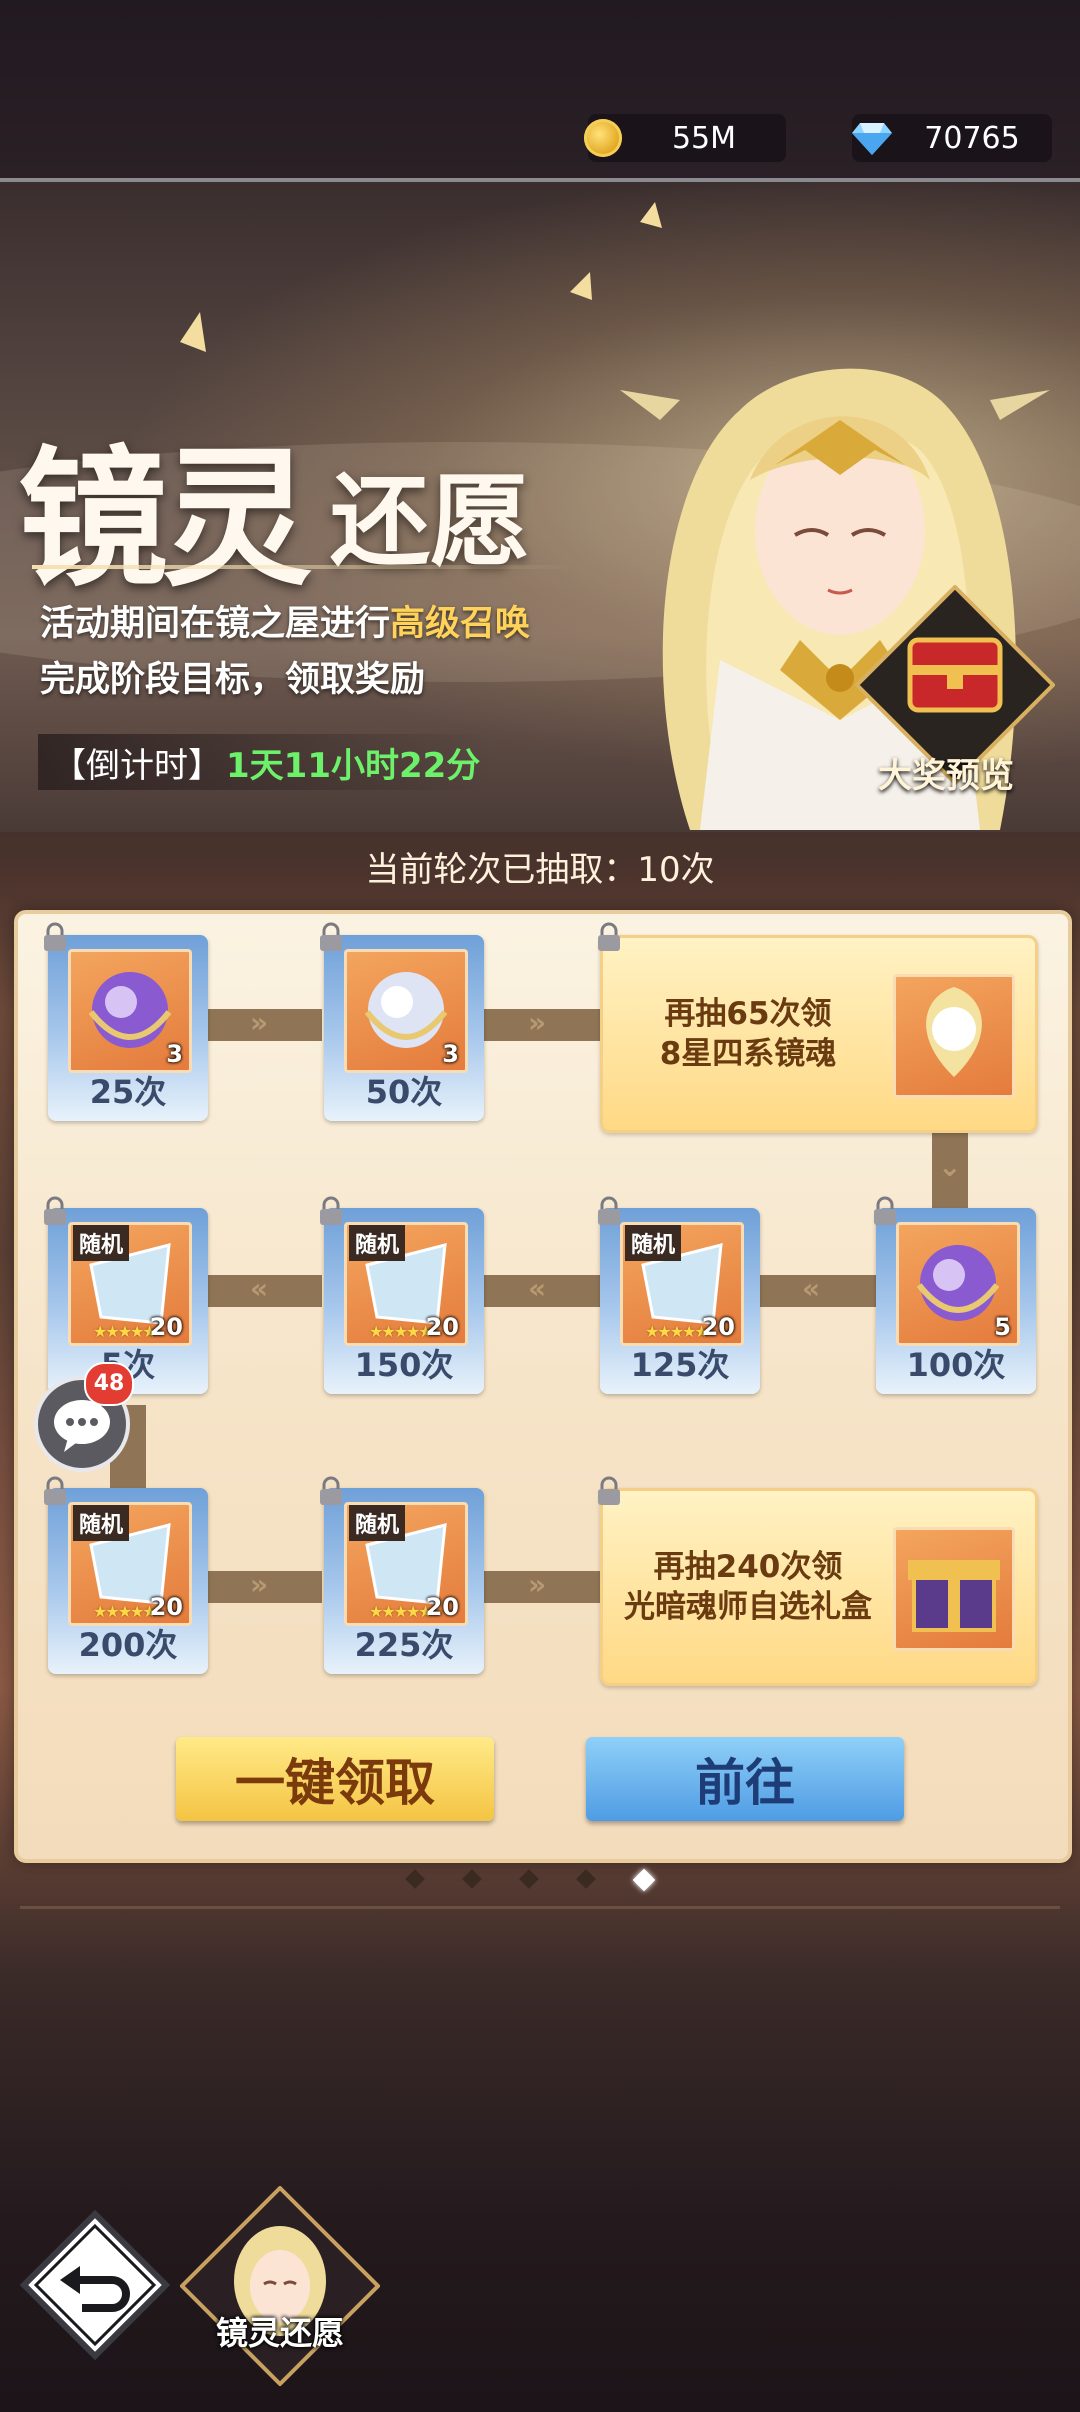 Image resolution: width=1080 pixels, height=2412 pixels. I want to click on milestone-card: 5 100次, so click(956, 1301).